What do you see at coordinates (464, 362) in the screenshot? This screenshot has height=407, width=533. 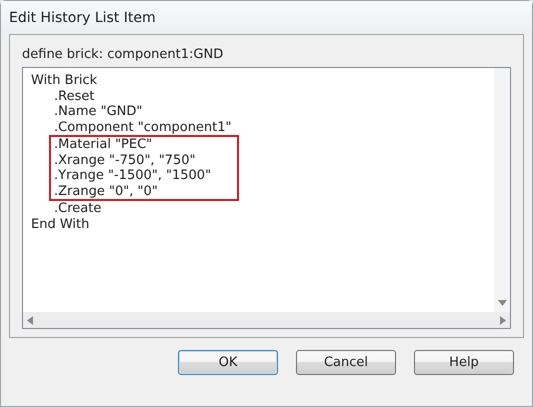 I see `dialog-button: Help` at bounding box center [464, 362].